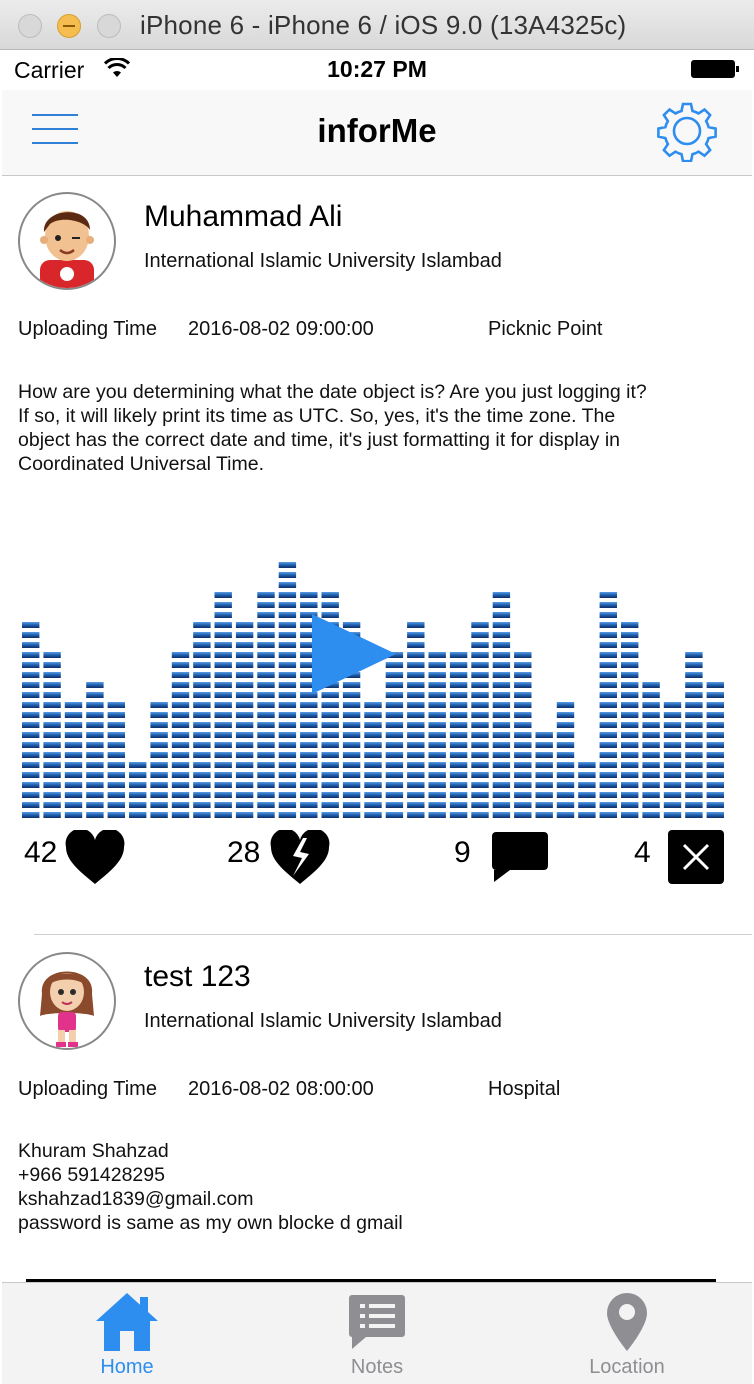  Describe the element at coordinates (300, 858) in the screenshot. I see `broken-heart-icon` at that location.